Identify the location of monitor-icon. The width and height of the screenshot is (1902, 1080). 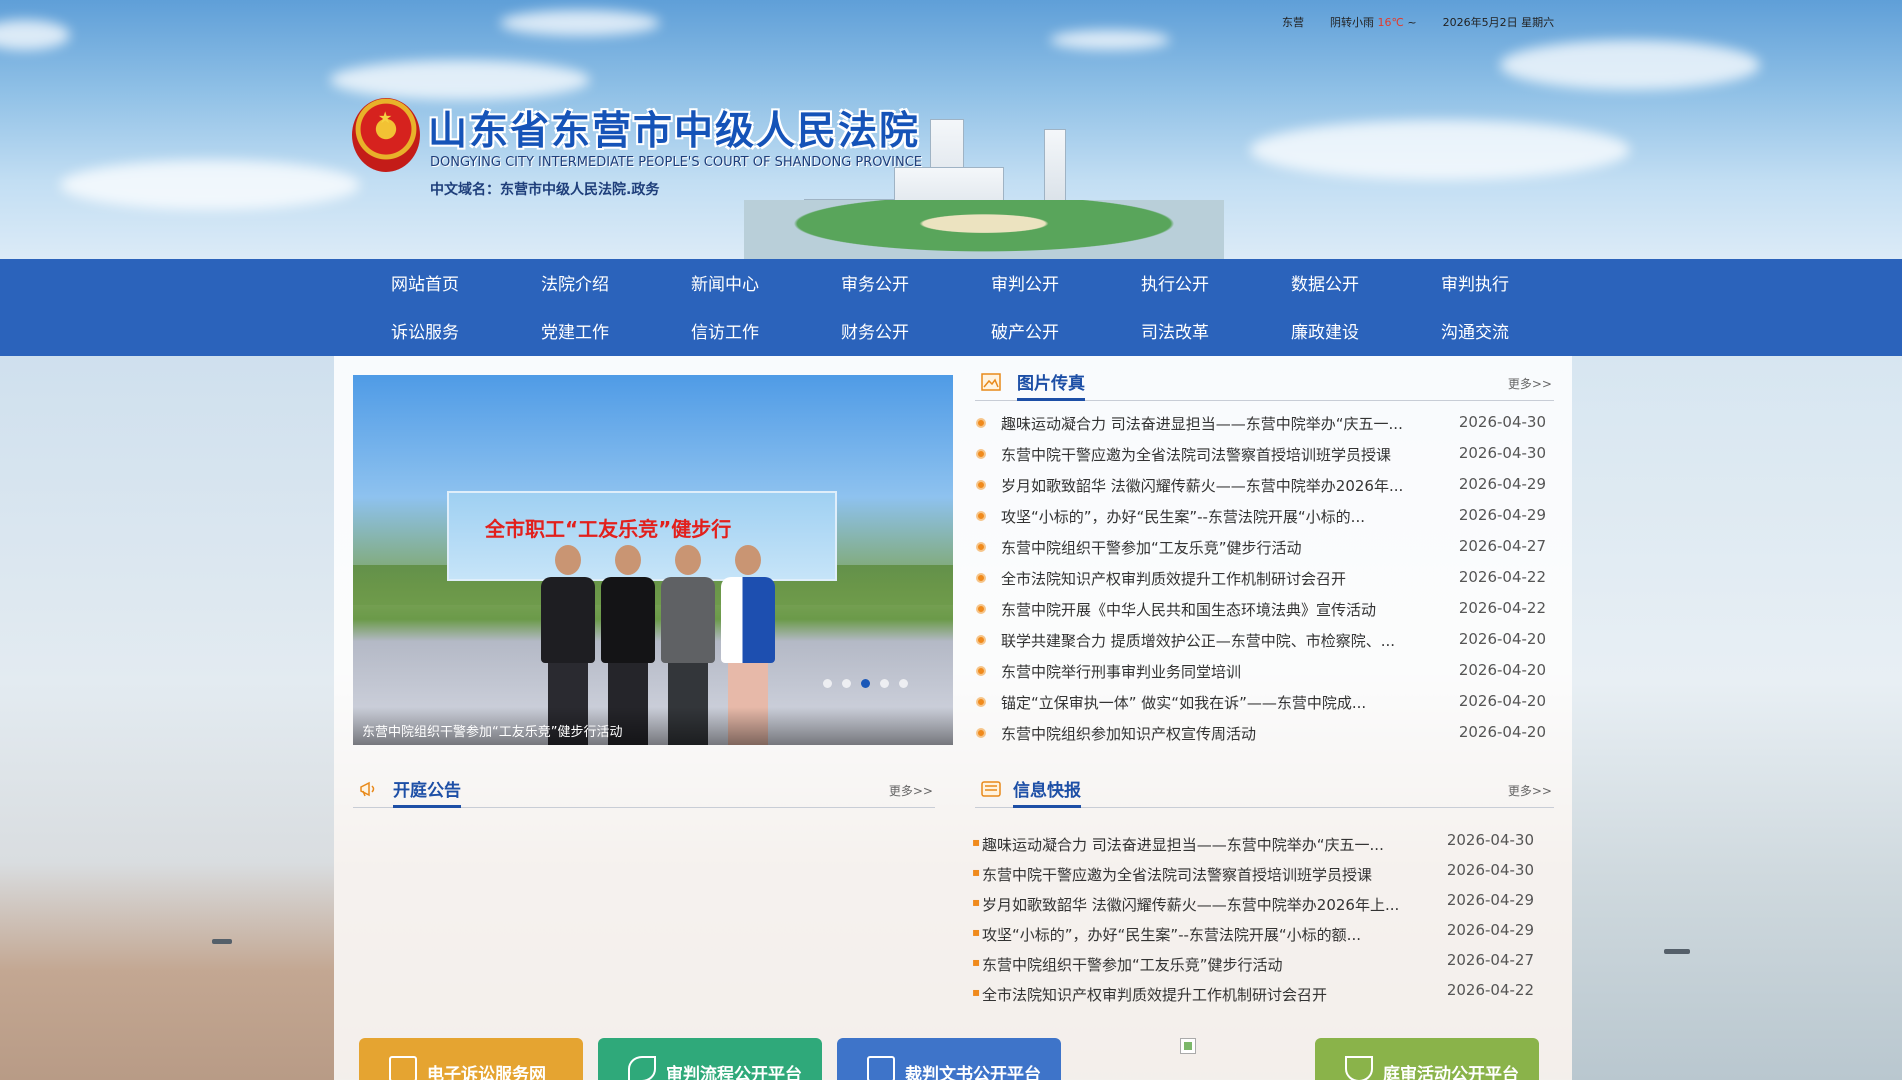
(403, 1068).